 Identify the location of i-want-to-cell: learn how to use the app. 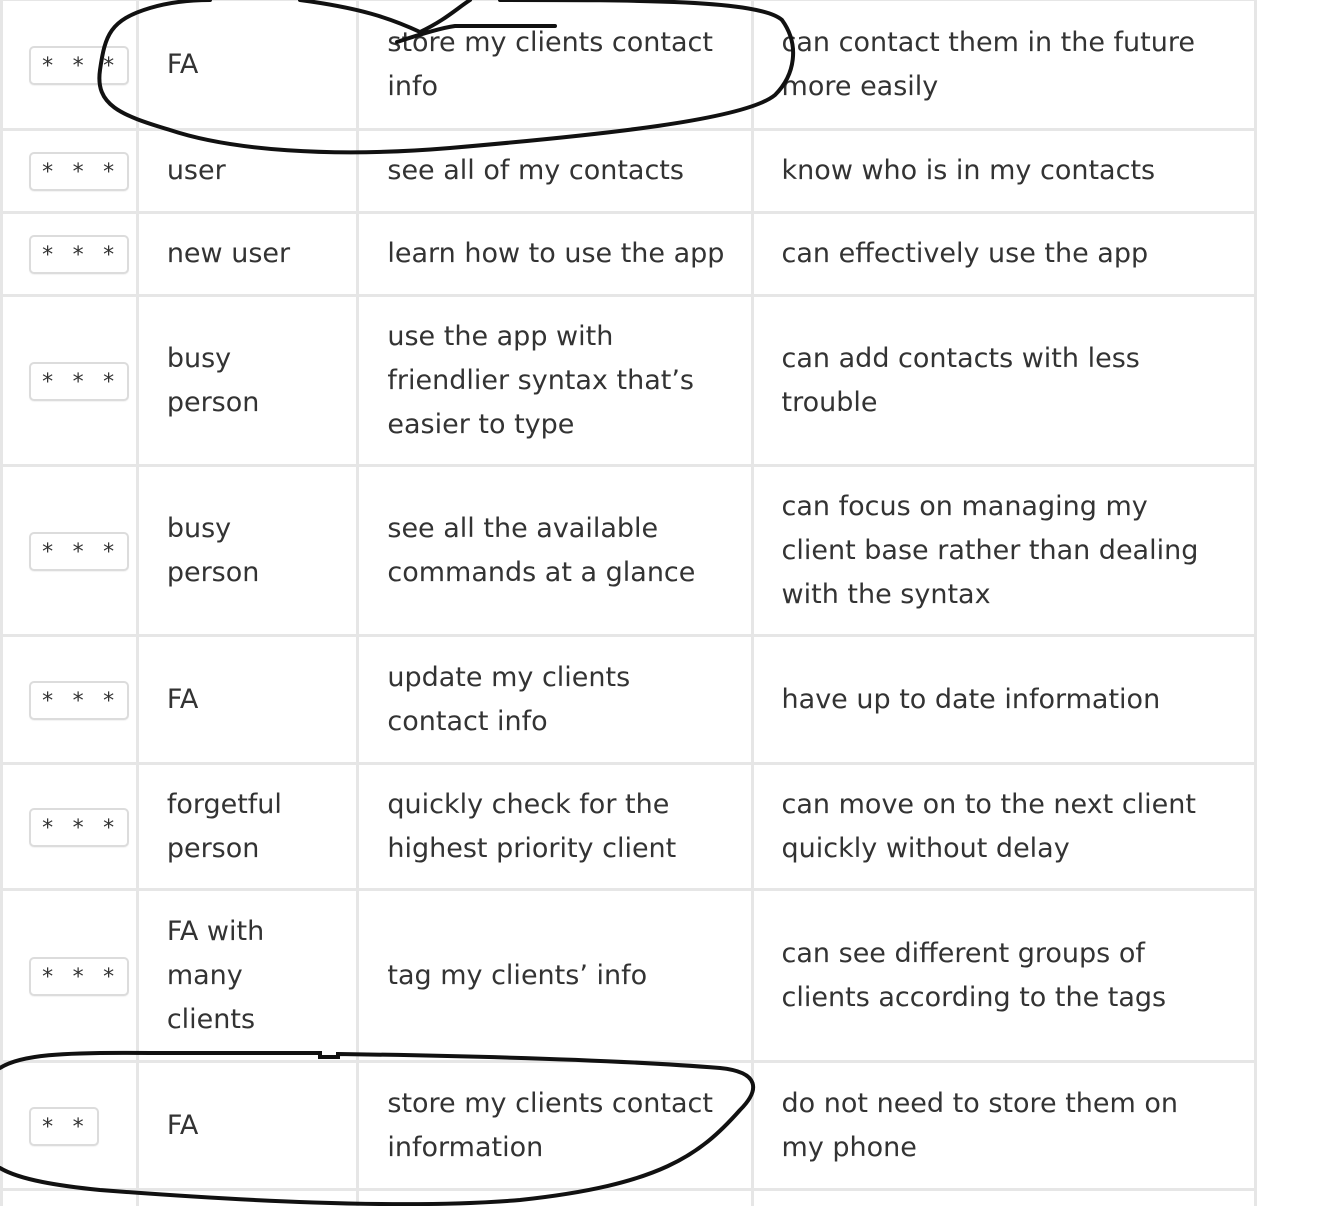
(555, 254).